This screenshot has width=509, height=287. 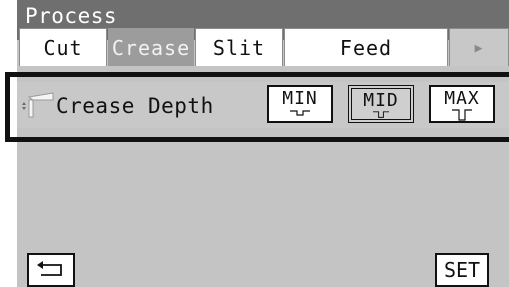 I want to click on depth-max-button: MAX, so click(x=462, y=104).